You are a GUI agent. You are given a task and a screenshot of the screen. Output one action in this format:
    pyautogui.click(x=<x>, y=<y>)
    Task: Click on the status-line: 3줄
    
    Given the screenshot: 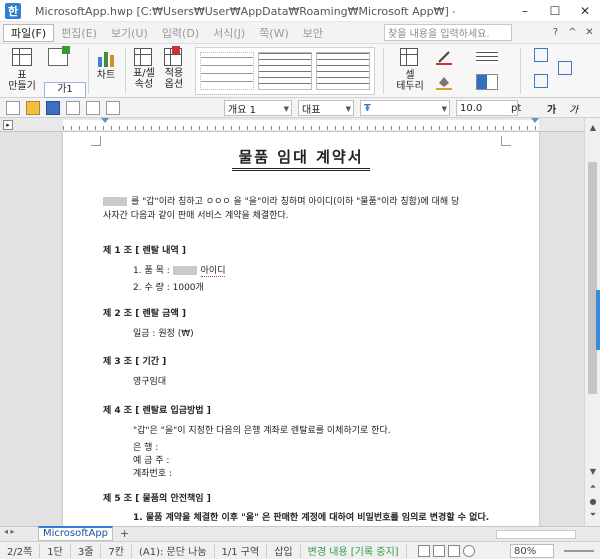 What is the action you would take?
    pyautogui.click(x=86, y=550)
    